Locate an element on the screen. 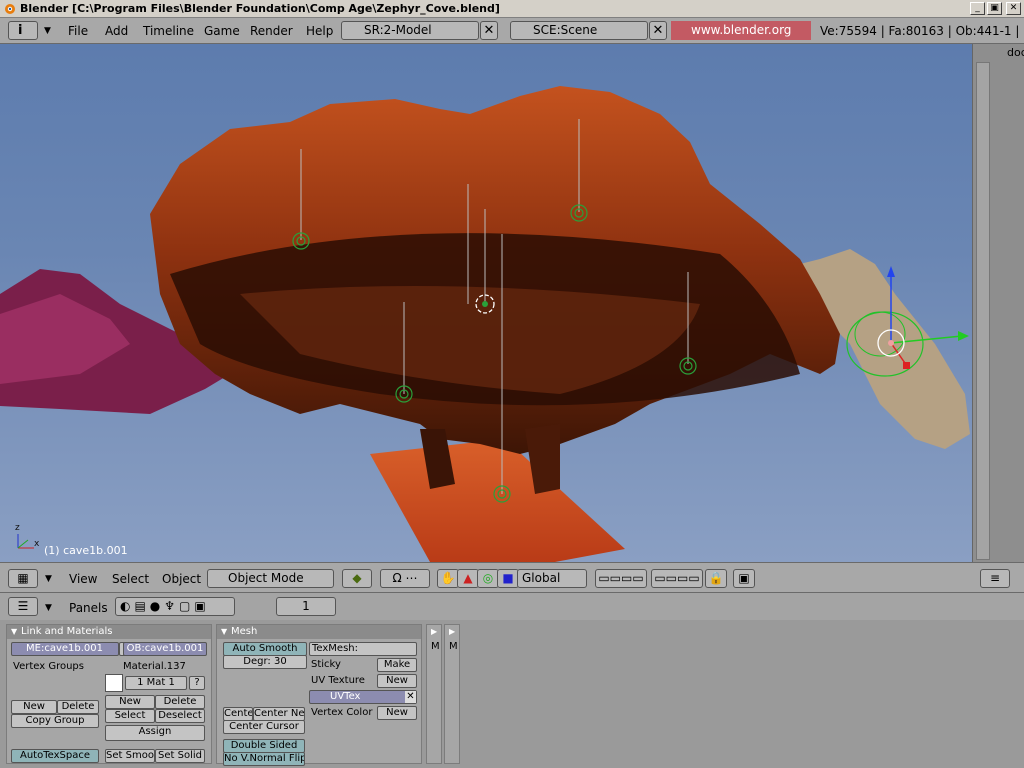 The height and width of the screenshot is (768, 1024). minimize-button: _ is located at coordinates (977, 8).